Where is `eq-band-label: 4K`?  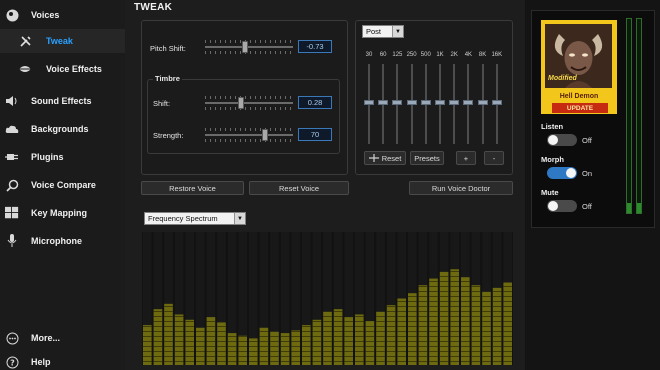
eq-band-label: 4K is located at coordinates (468, 55).